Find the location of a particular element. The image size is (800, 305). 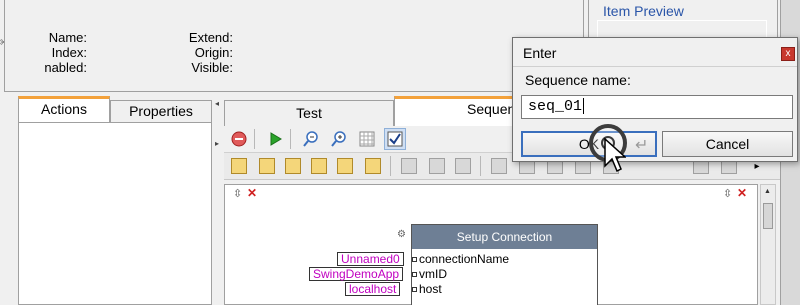

actions-list is located at coordinates (115, 213).